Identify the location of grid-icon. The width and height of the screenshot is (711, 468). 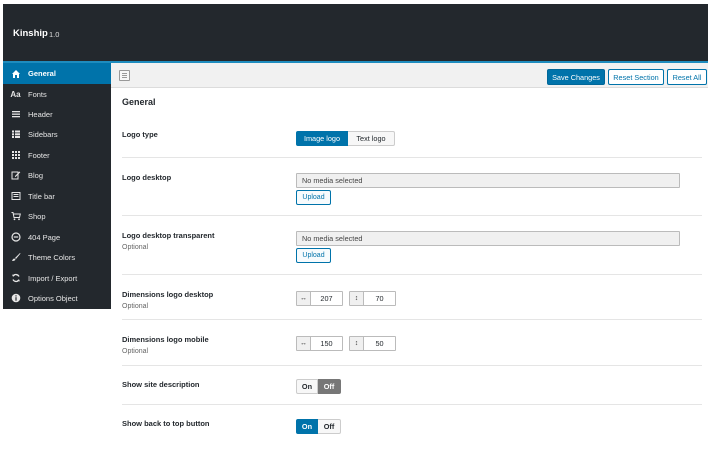
(15, 155).